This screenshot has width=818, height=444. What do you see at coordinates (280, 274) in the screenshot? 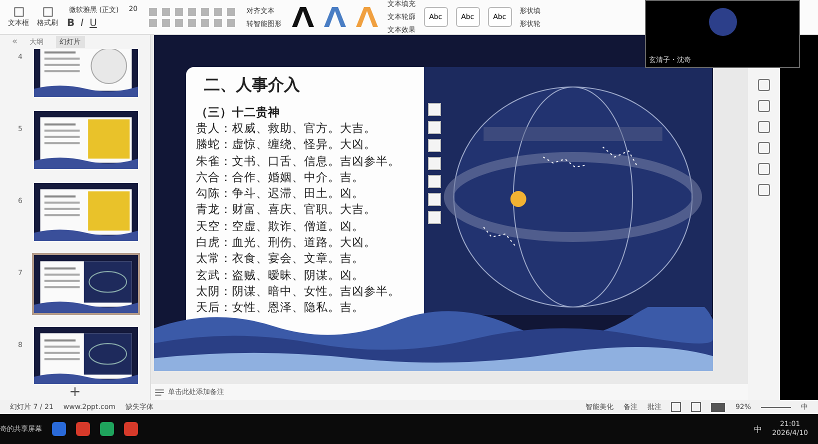
I see `slide-text-line: 玄武：盗贼、暧昧、阴谋。凶。` at bounding box center [280, 274].